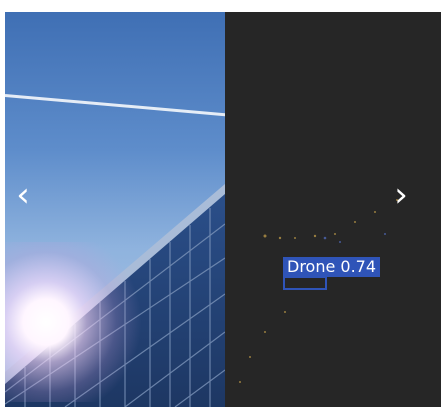 This screenshot has height=407, width=446. Describe the element at coordinates (401, 195) in the screenshot. I see `chevron-right-icon: ›` at that location.